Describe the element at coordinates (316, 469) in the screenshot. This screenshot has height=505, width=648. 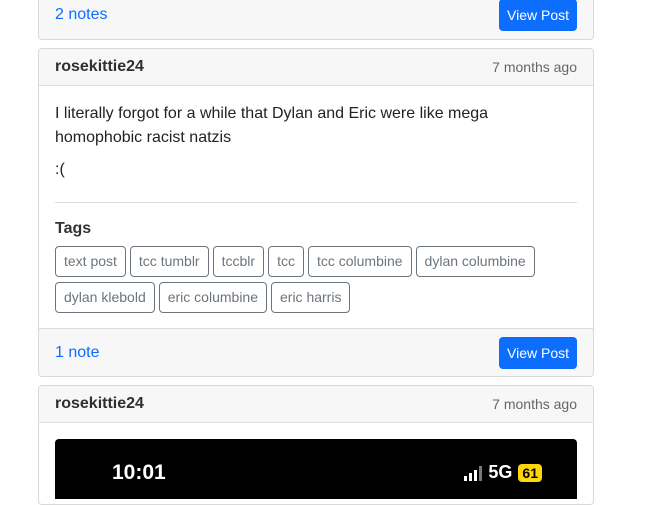
I see `post-image: 10:01 5G 61` at that location.